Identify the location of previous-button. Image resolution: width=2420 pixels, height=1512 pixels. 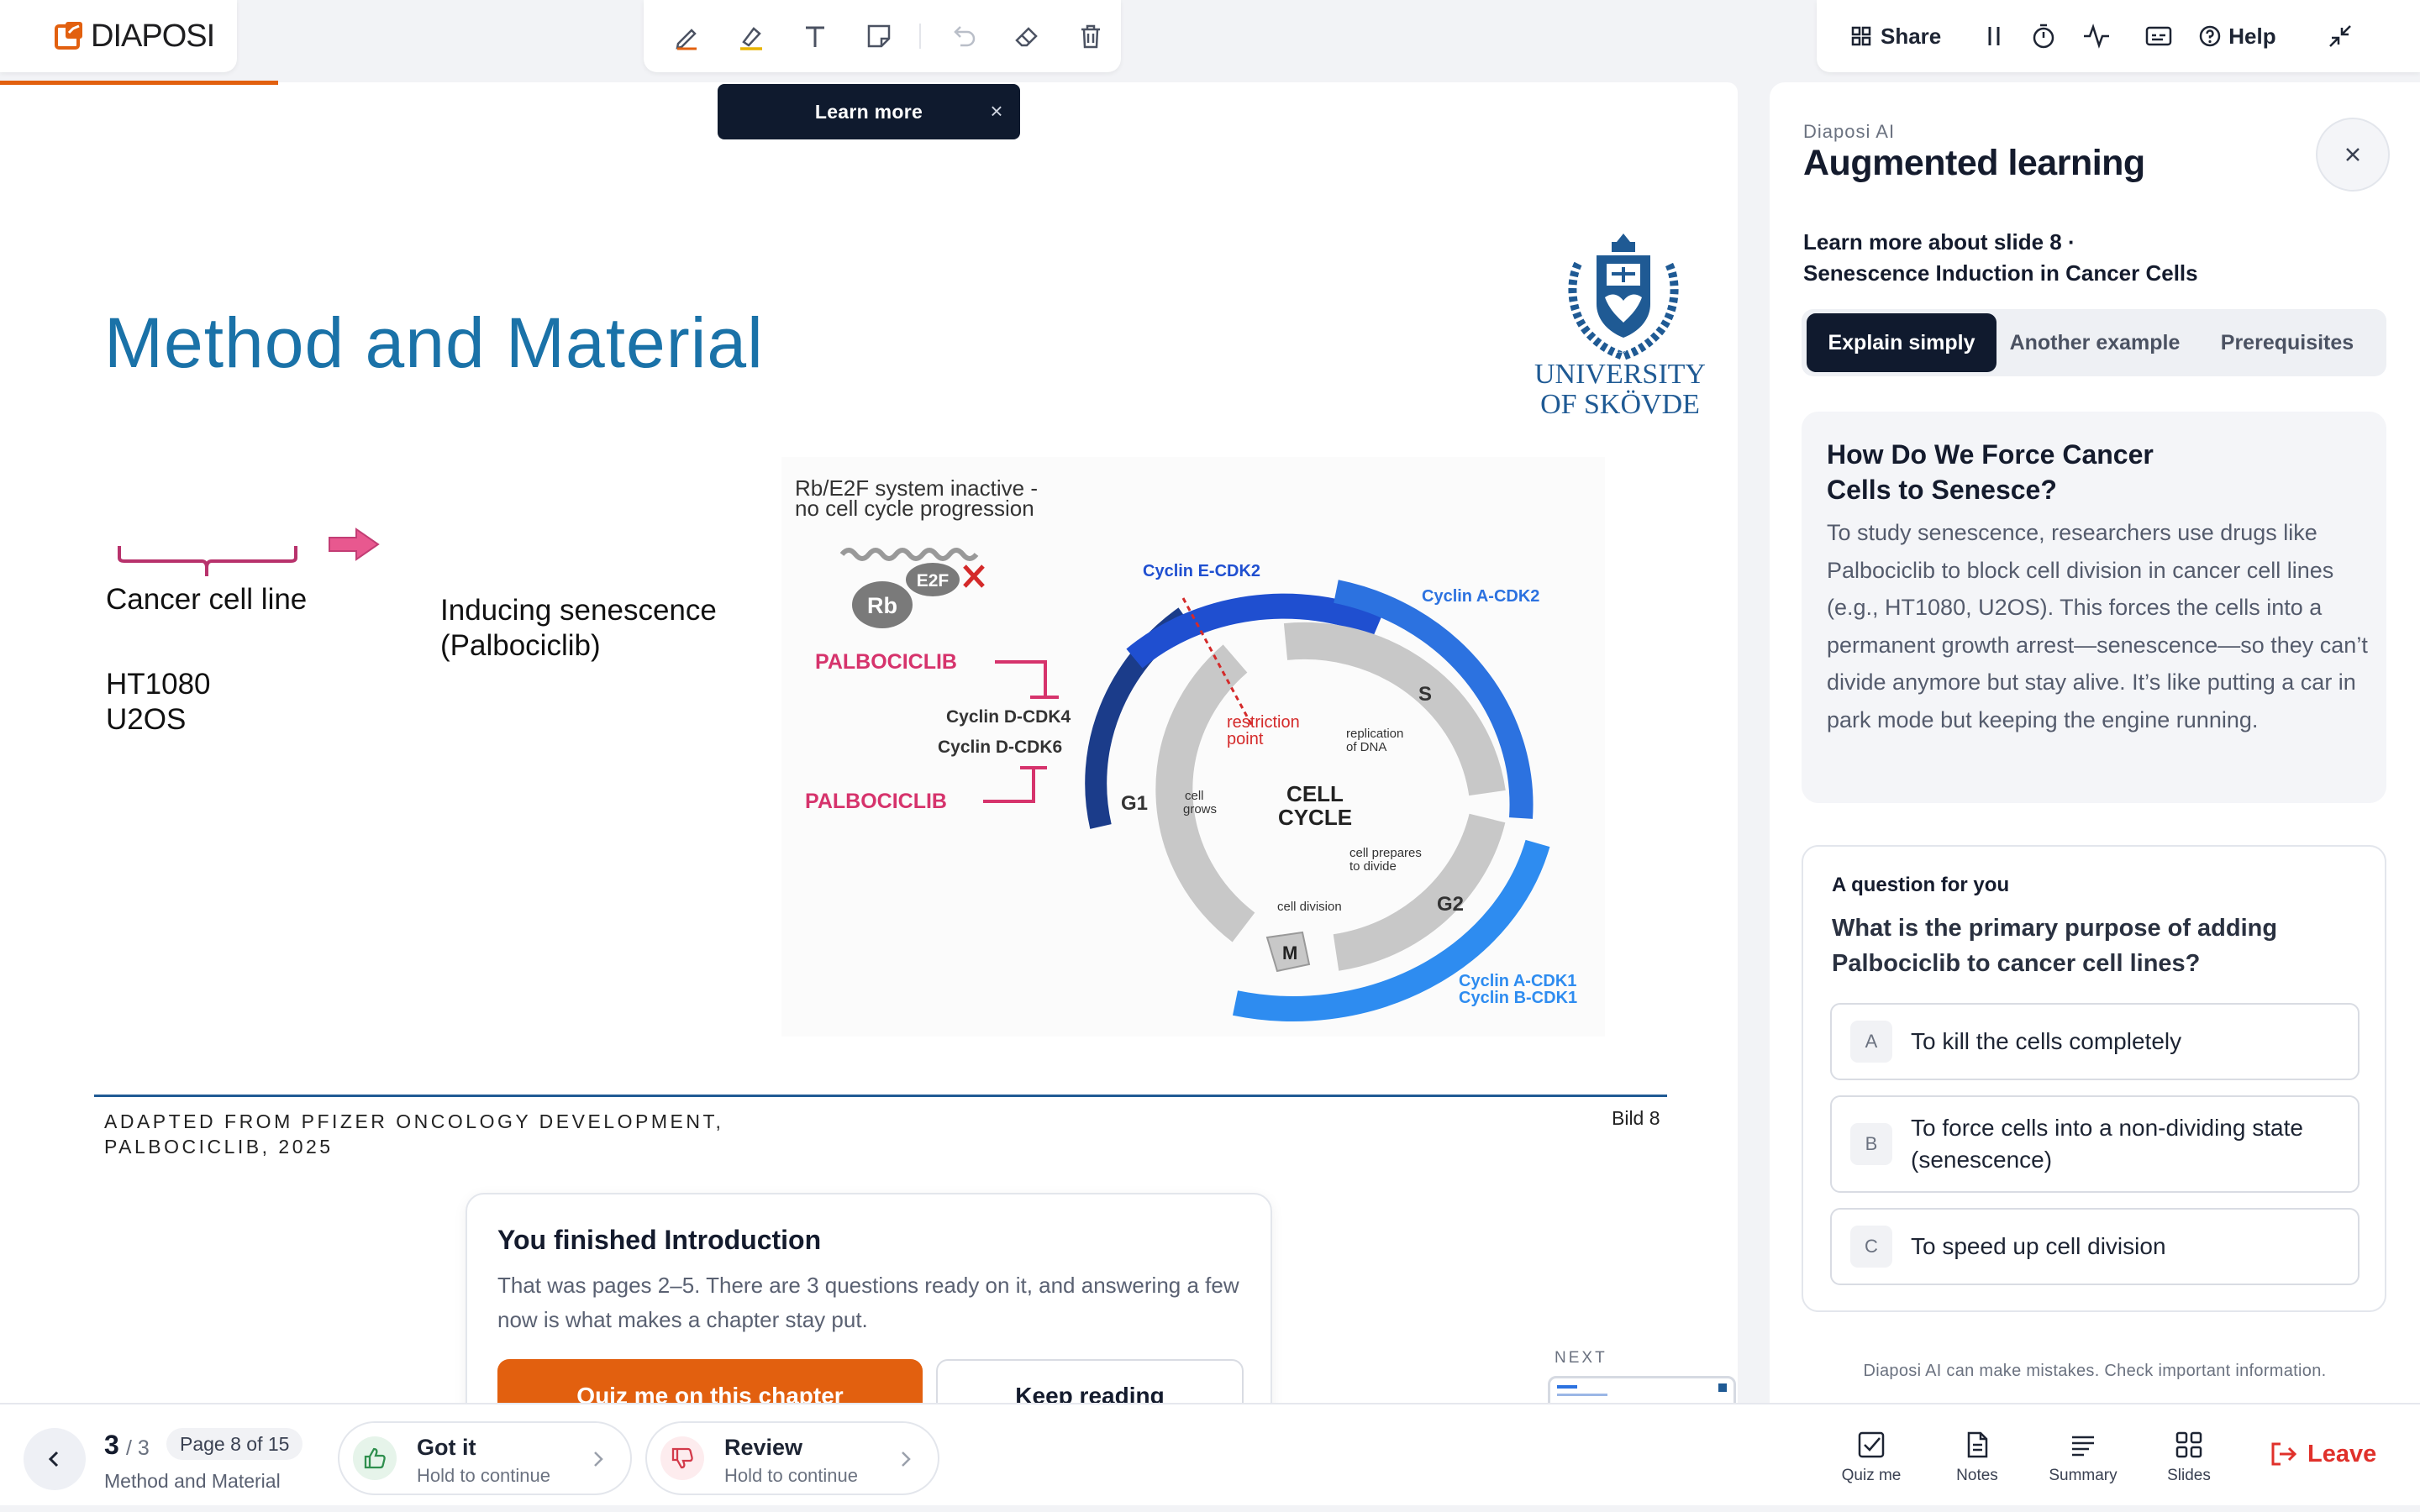
(55, 1459).